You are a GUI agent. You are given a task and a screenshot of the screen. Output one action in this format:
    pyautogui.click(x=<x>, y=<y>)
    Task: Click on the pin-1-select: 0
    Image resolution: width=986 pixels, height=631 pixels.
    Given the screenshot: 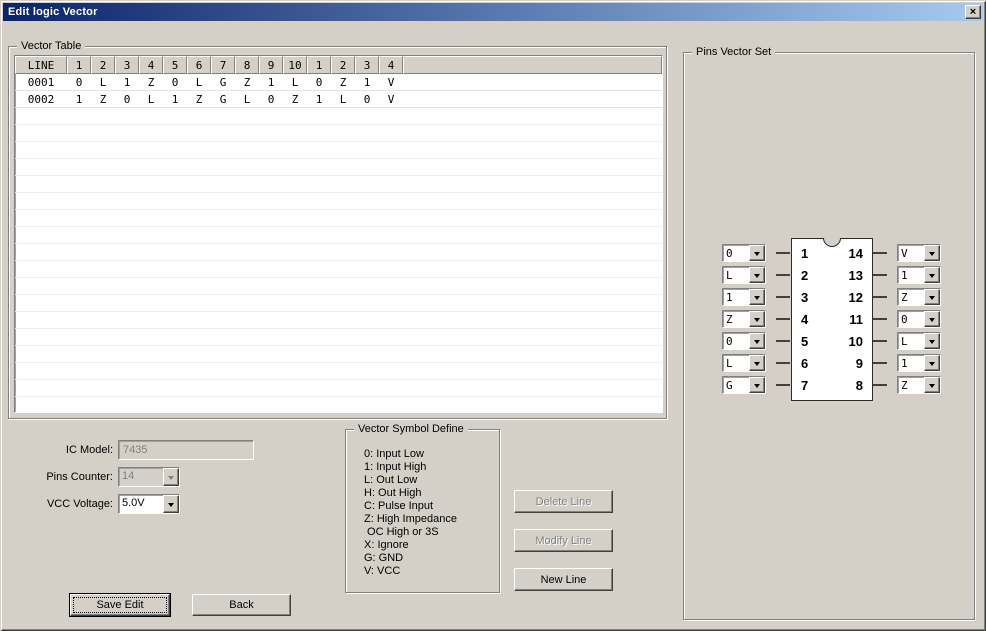 What is the action you would take?
    pyautogui.click(x=744, y=253)
    